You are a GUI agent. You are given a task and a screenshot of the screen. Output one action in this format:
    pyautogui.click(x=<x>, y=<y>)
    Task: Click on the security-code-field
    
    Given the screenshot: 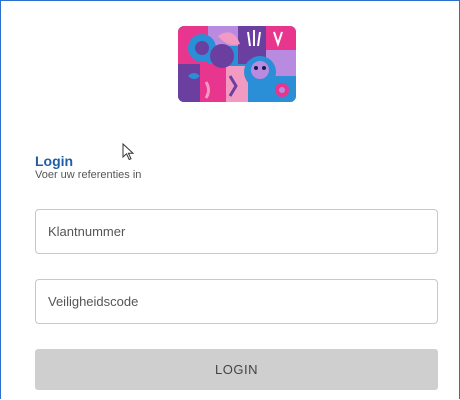 What is the action you would take?
    pyautogui.click(x=236, y=301)
    